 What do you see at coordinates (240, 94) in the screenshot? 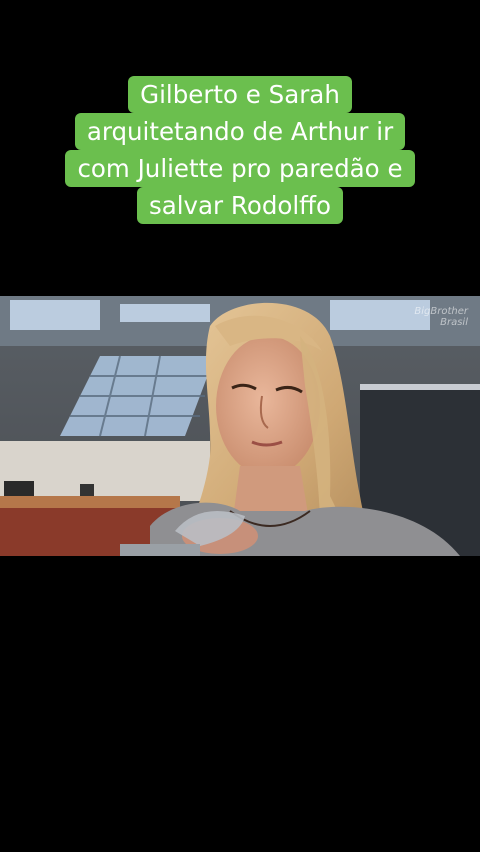
I see `caption-line-1: Gilberto e Sarah` at bounding box center [240, 94].